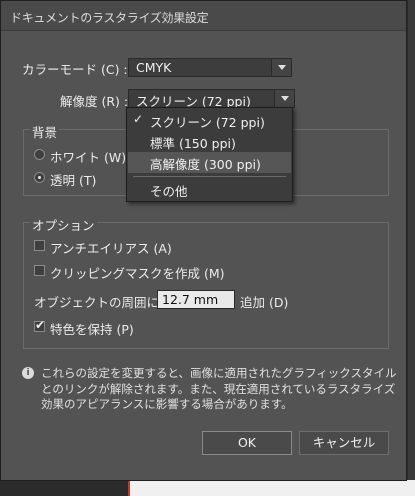 This screenshot has height=496, width=415. Describe the element at coordinates (344, 443) in the screenshot. I see `cancel-button: キャンセル` at that location.